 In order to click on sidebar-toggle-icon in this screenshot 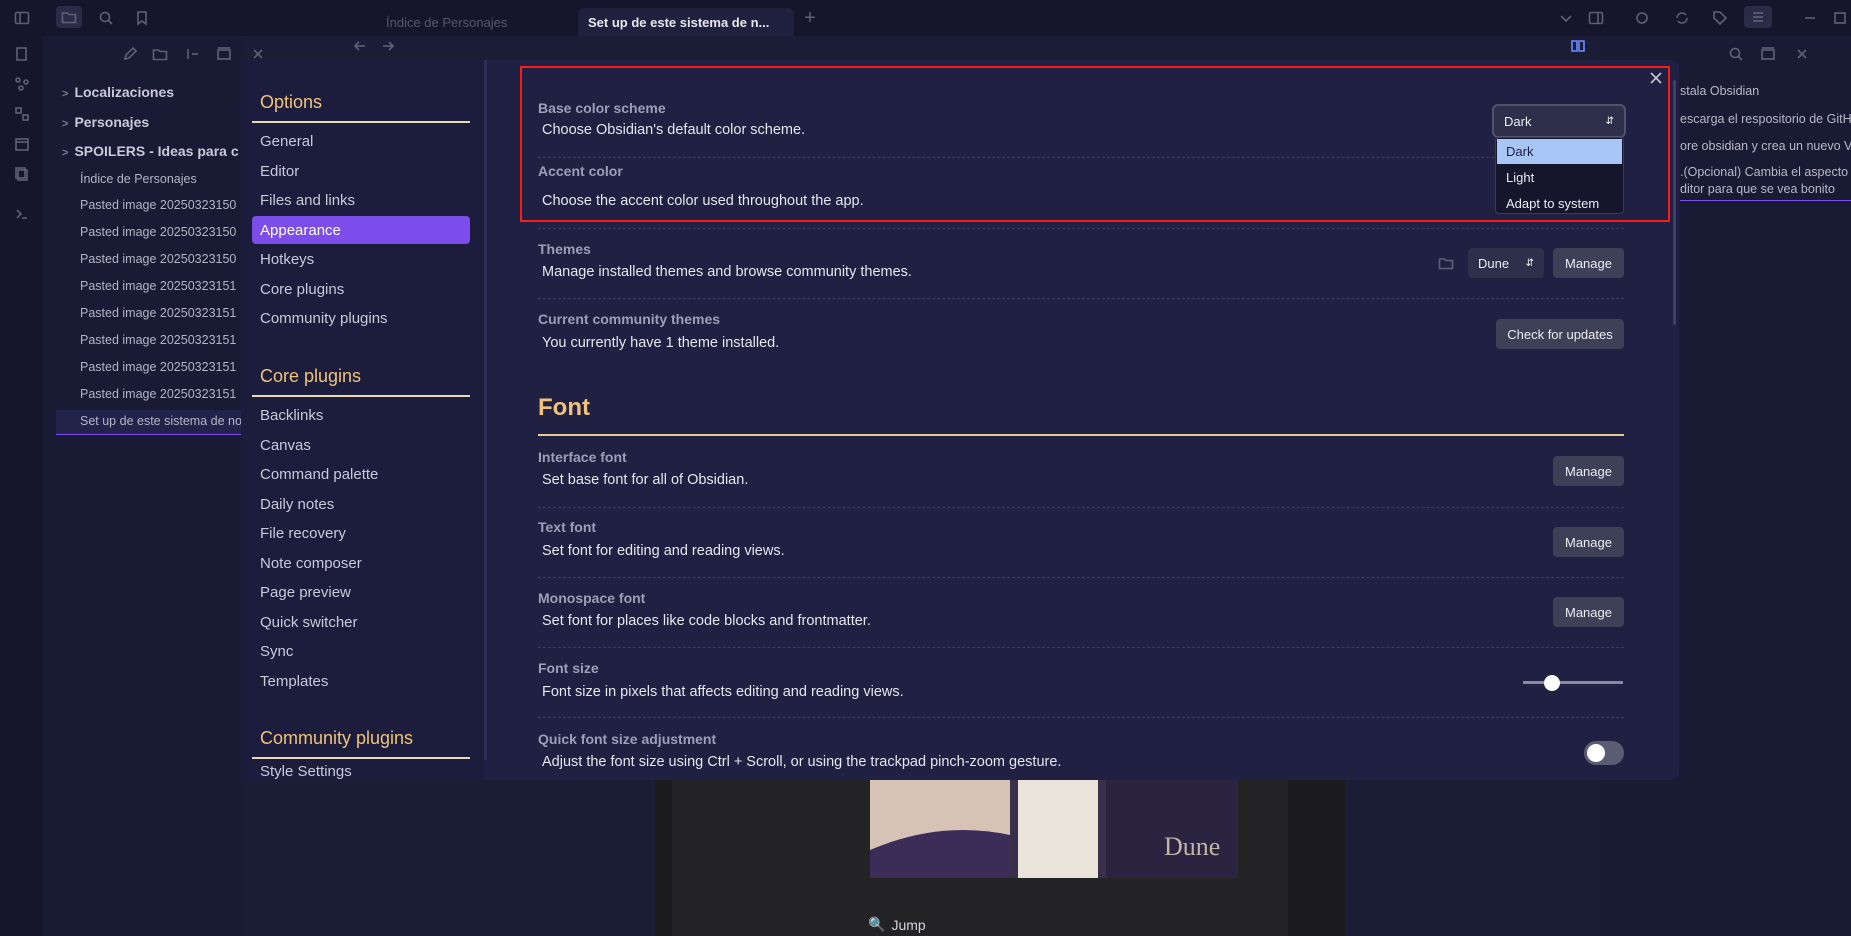, I will do `click(22, 18)`.